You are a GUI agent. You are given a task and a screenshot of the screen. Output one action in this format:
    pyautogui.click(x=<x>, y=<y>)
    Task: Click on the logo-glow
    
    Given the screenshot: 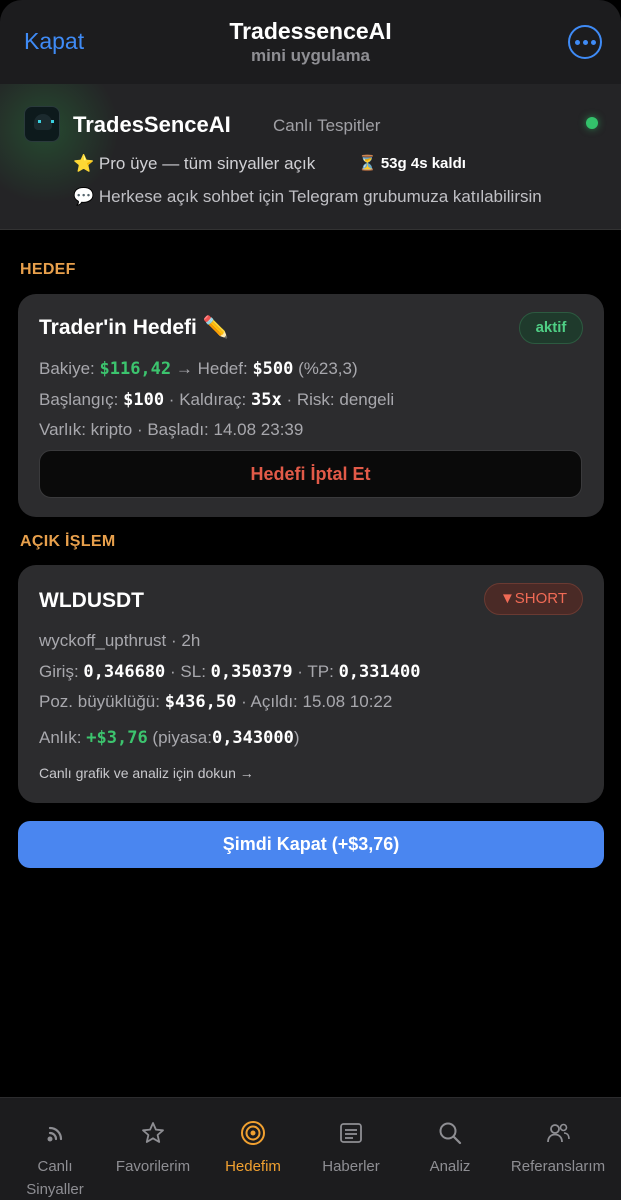 What is the action you would take?
    pyautogui.click(x=65, y=144)
    